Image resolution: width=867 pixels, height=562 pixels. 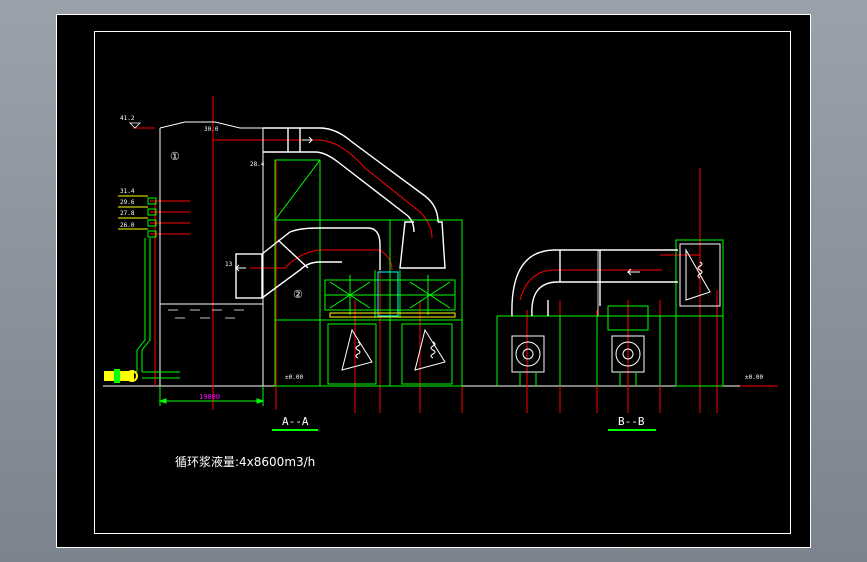 I want to click on elevation-marker, so click(x=135, y=125).